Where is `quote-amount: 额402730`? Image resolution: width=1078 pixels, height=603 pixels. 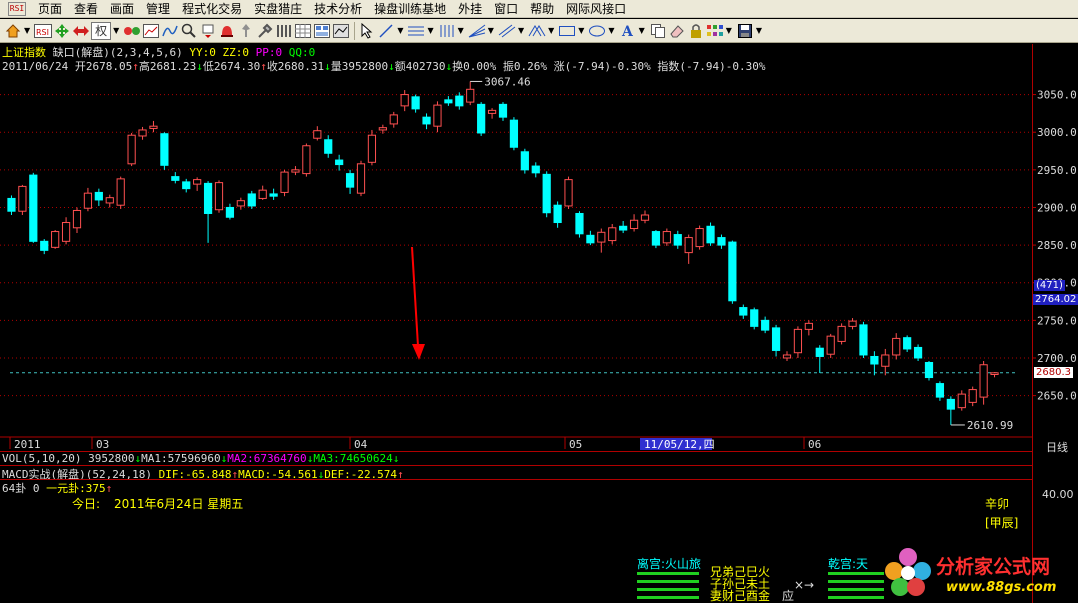
quote-amount: 额402730 is located at coordinates (420, 66).